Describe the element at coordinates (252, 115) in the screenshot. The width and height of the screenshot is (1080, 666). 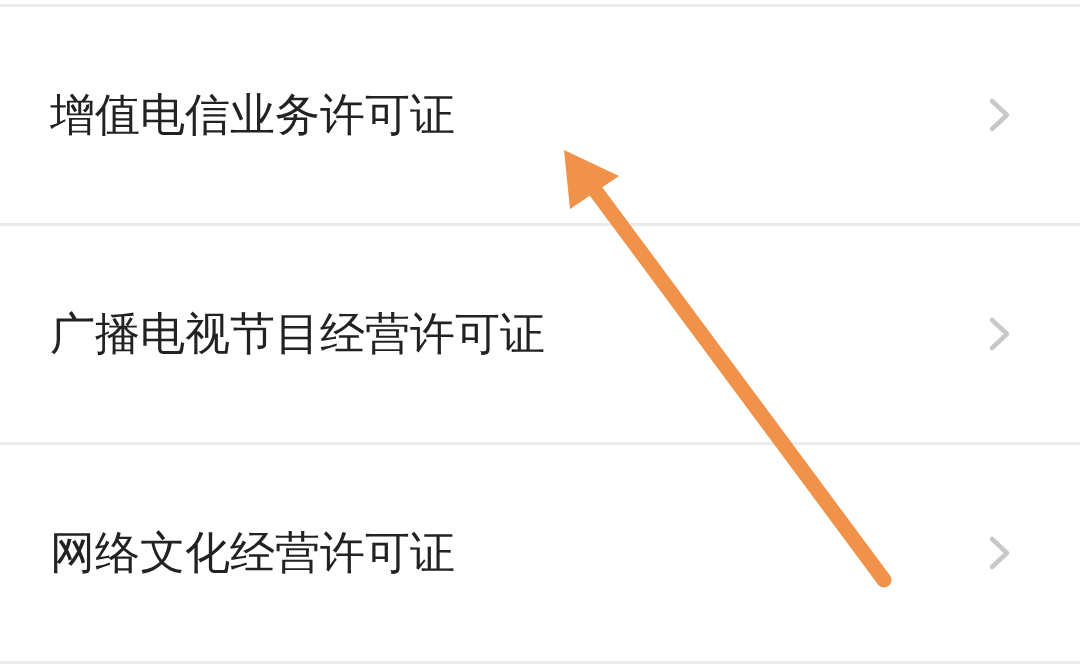
I see `list-item-label: 增值电信业务许可证` at that location.